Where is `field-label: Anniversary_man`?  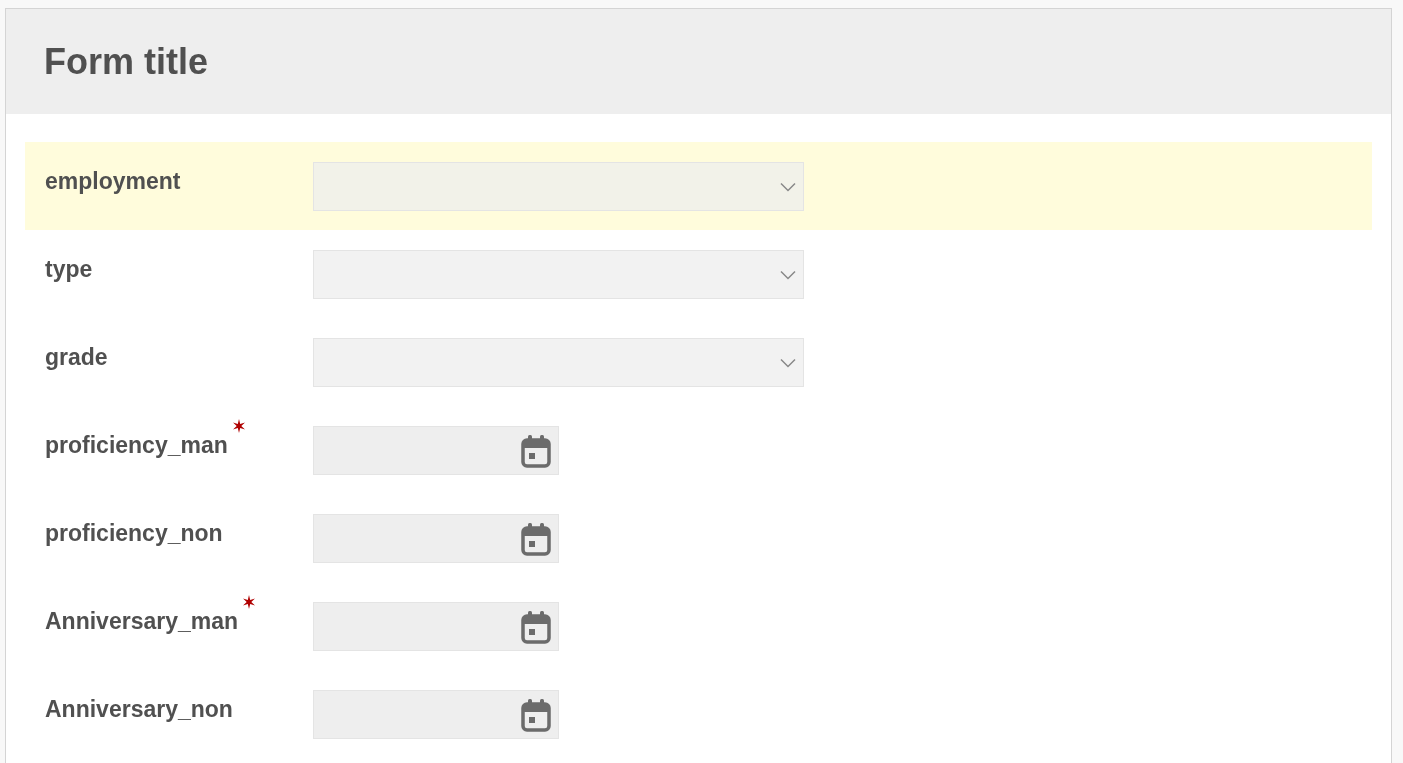 field-label: Anniversary_man is located at coordinates (142, 621).